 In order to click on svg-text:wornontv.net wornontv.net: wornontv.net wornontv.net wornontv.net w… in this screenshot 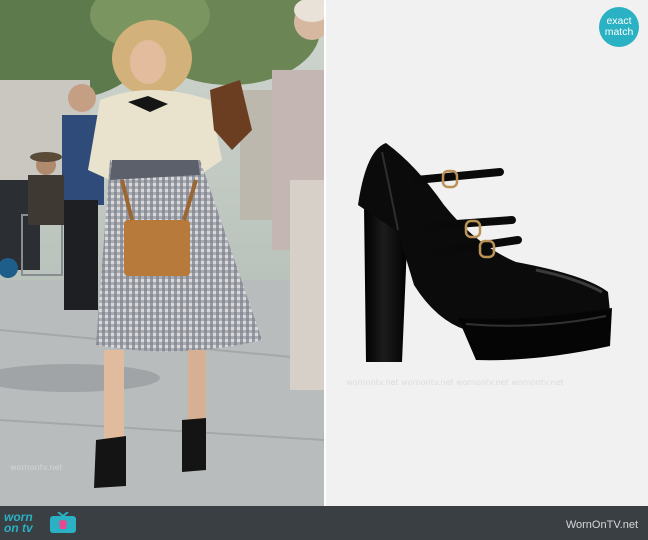, I will do `click(455, 382)`.